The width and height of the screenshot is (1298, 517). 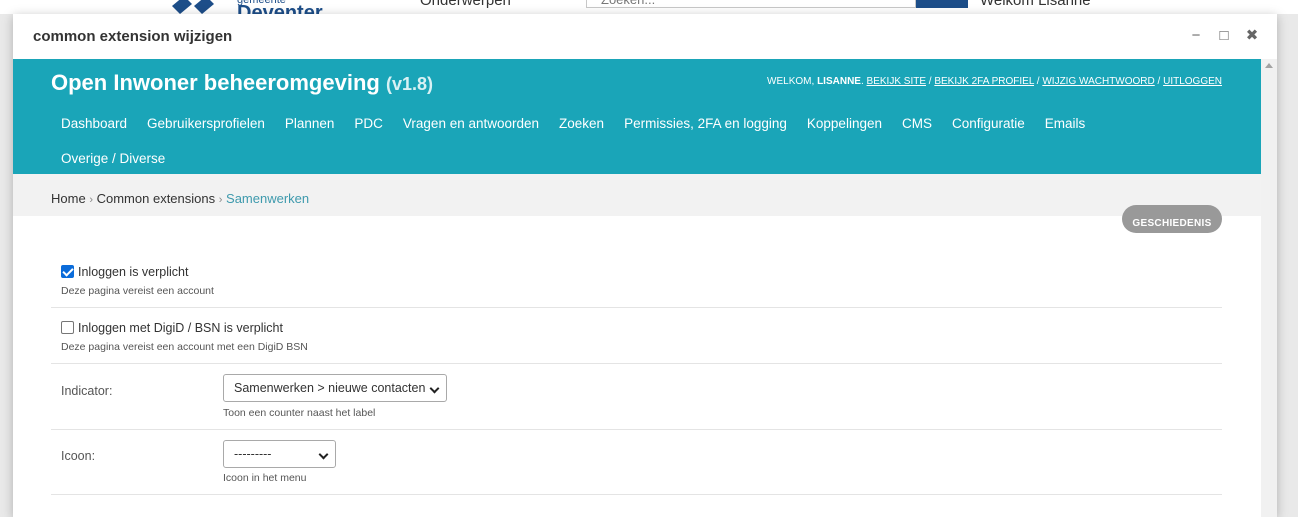 What do you see at coordinates (137, 291) in the screenshot?
I see `login-required-help: Deze pagina vereist een account` at bounding box center [137, 291].